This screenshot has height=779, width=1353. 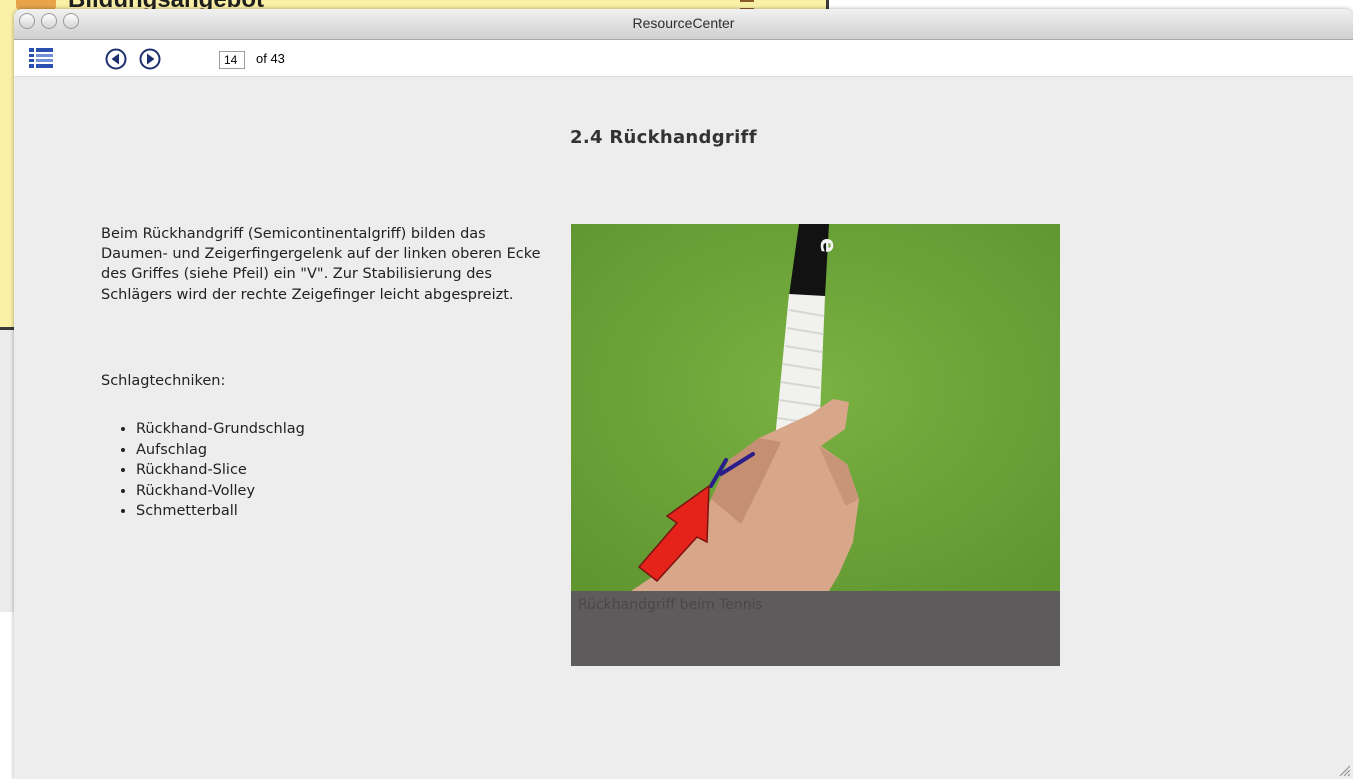 I want to click on list-item: Rückhand-Slice, so click(x=220, y=470).